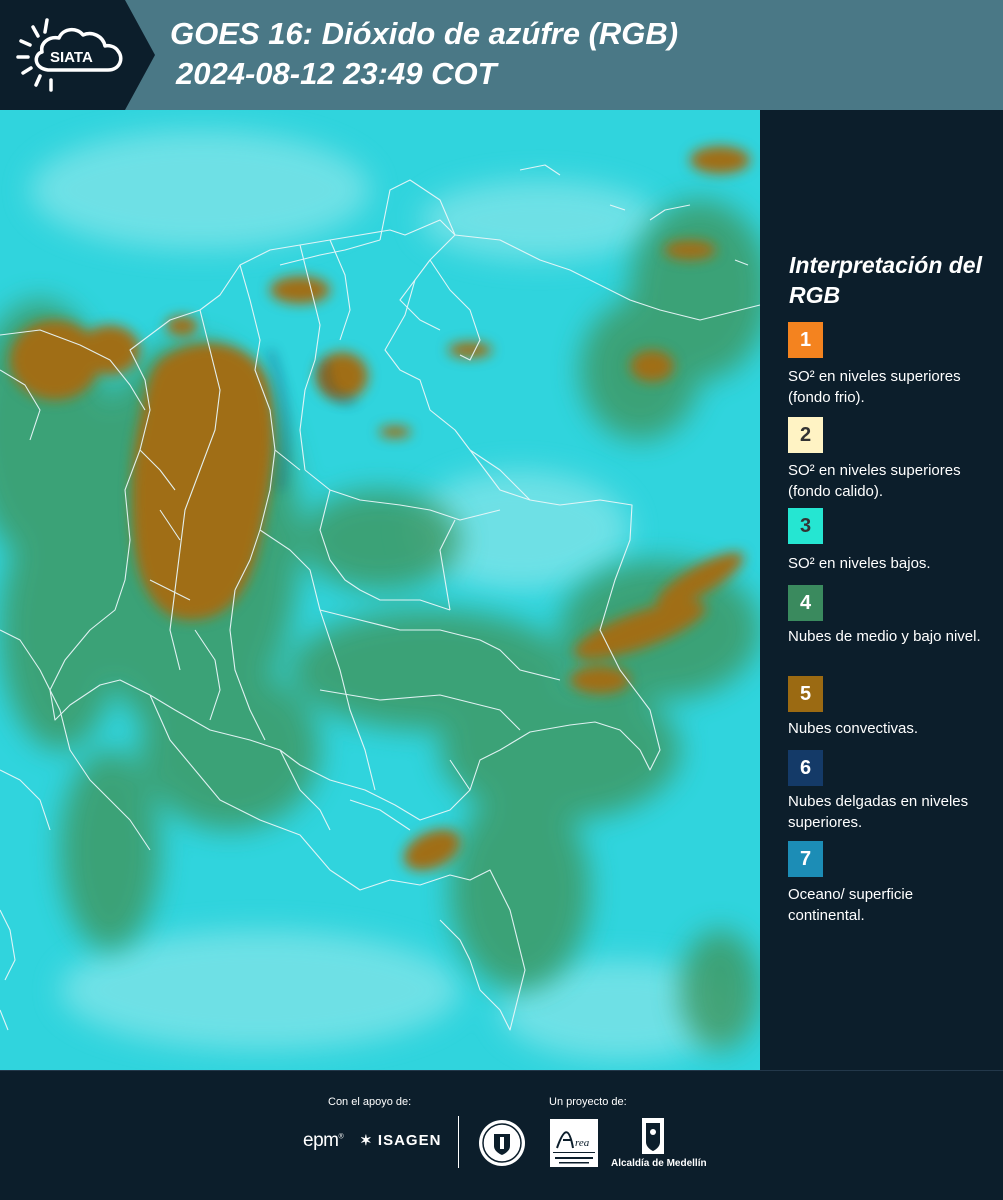 The image size is (1003, 1200). Describe the element at coordinates (424, 33) in the screenshot. I see `page-title: GOES 16: Dióxido de azúfre (RGB)` at that location.